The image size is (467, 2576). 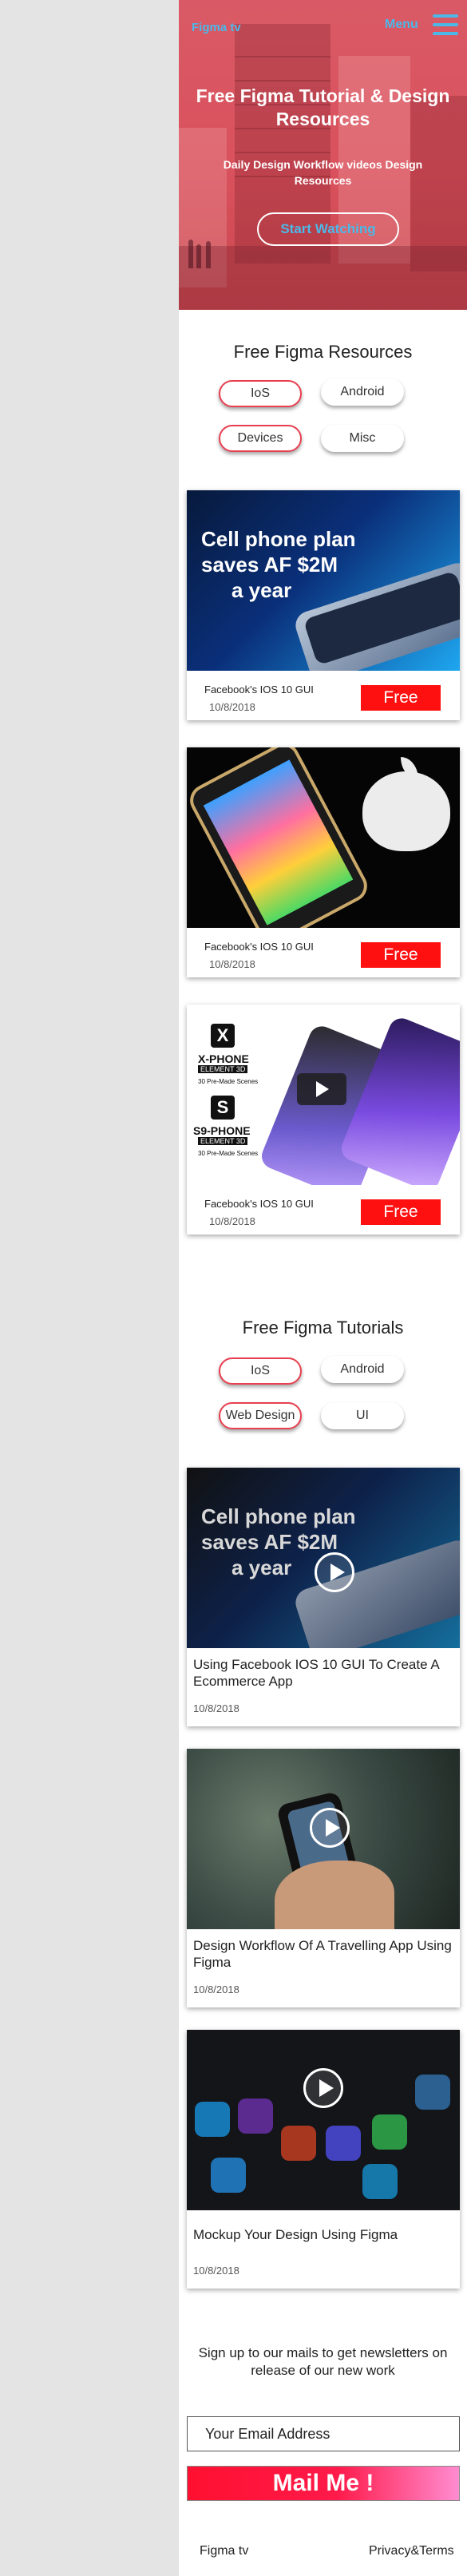 What do you see at coordinates (223, 1108) in the screenshot?
I see `s-logo-icon: S` at bounding box center [223, 1108].